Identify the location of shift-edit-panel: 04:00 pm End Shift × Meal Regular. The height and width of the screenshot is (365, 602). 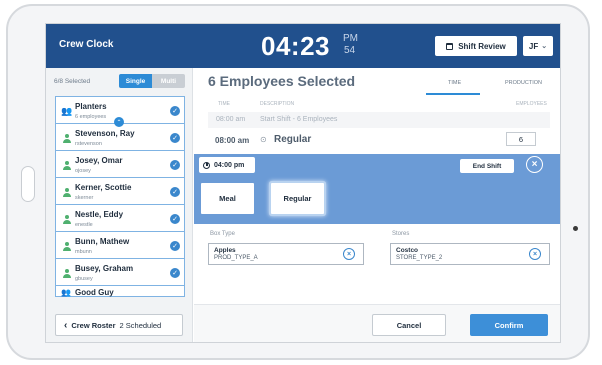
(377, 189).